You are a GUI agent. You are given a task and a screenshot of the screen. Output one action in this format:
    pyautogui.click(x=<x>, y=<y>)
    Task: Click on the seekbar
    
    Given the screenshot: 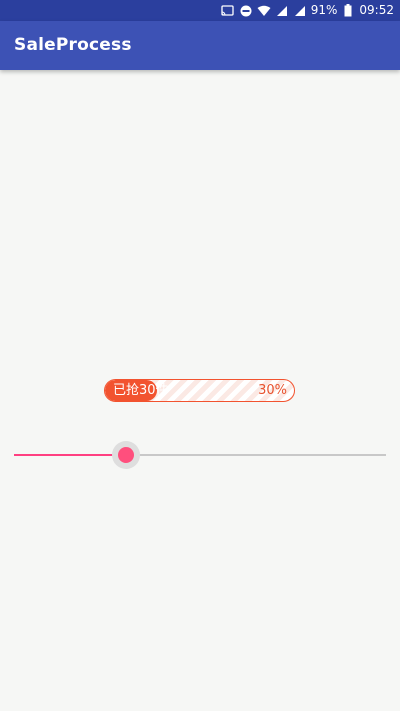 What is the action you would take?
    pyautogui.click(x=200, y=455)
    